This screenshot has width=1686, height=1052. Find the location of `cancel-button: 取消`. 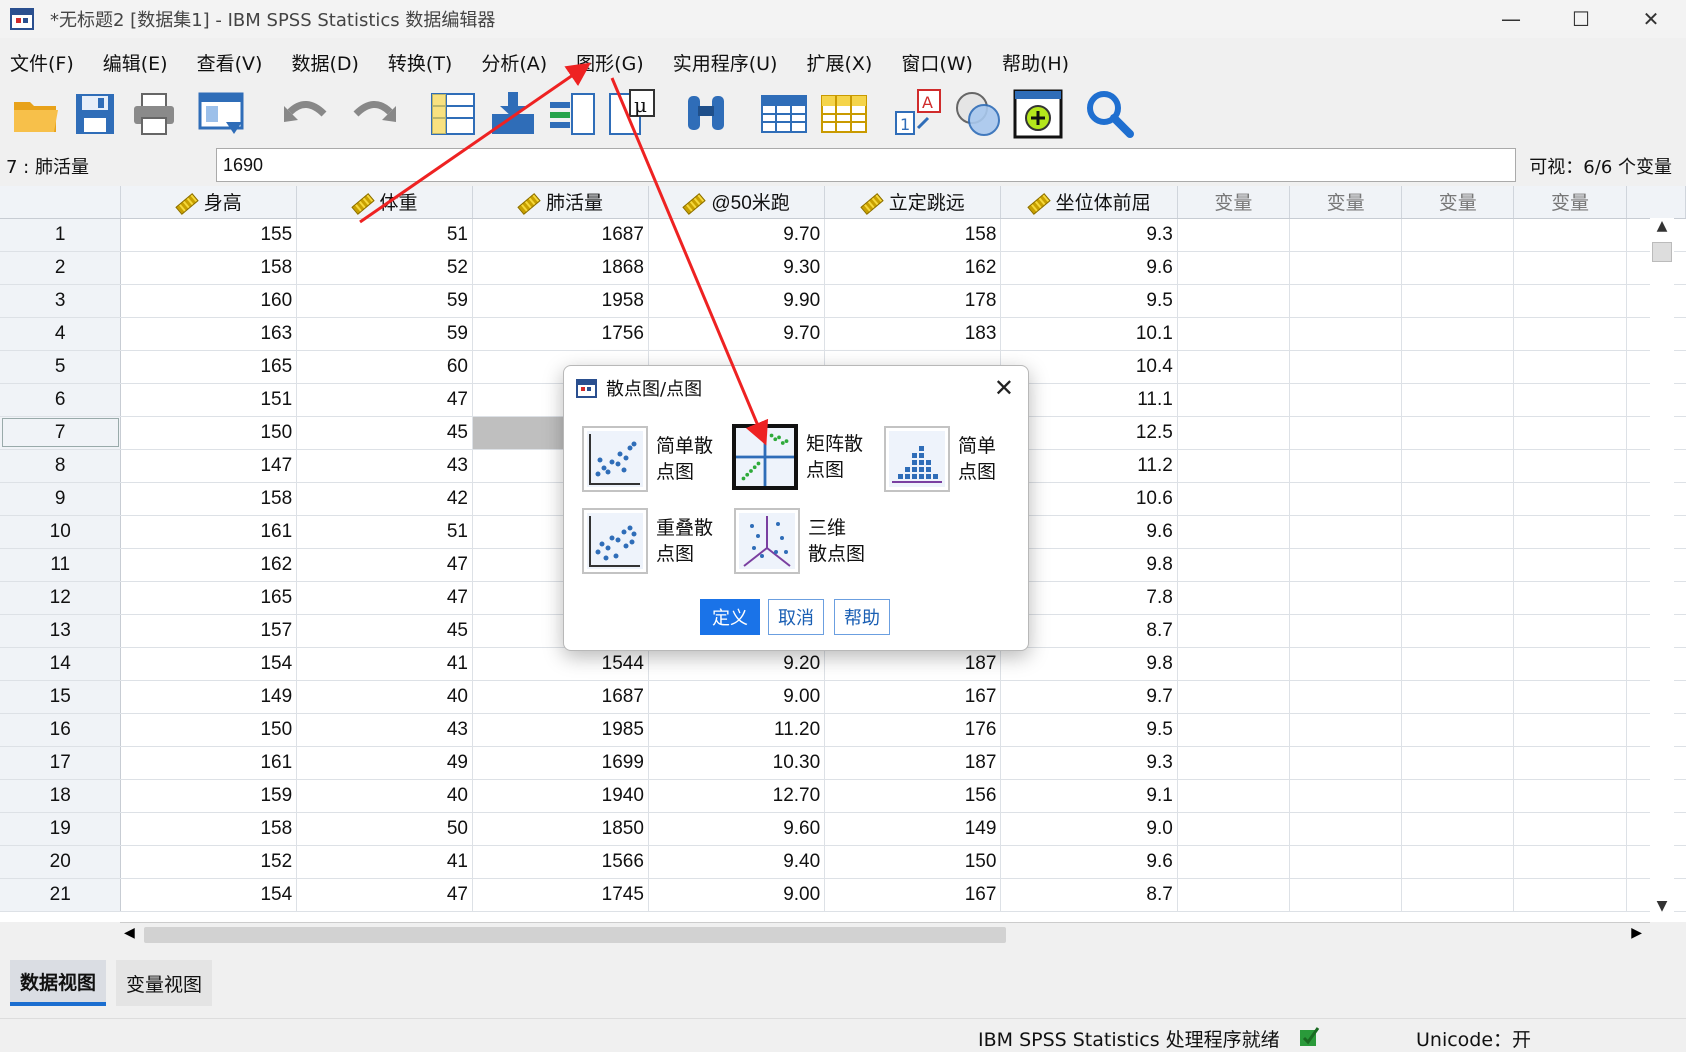

cancel-button: 取消 is located at coordinates (796, 617).